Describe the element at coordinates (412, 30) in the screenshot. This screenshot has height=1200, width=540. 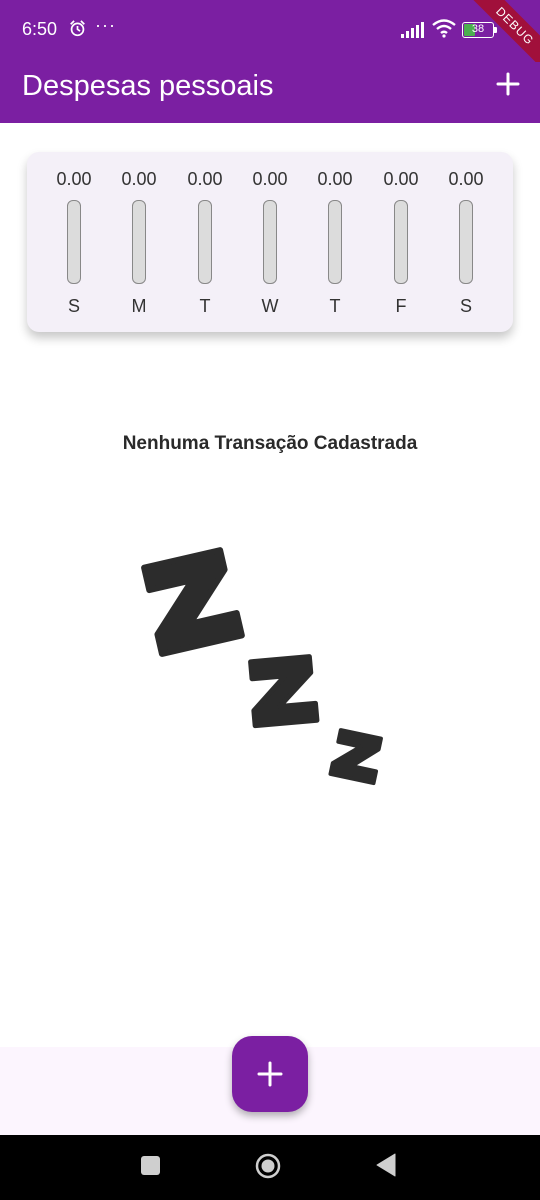
I see `signal-icon` at that location.